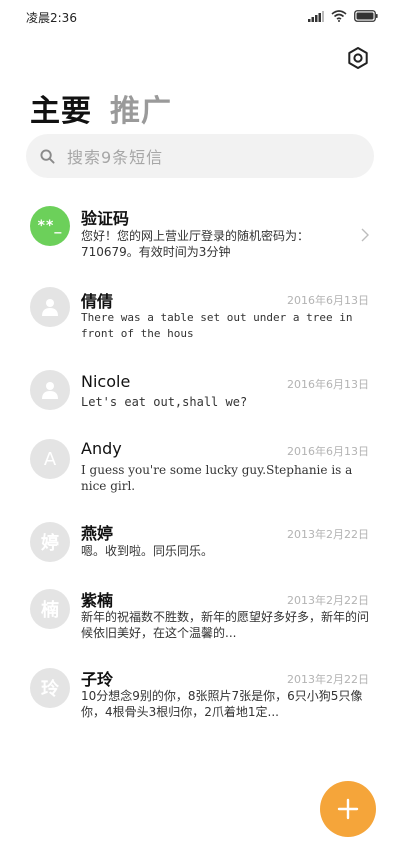 The height and width of the screenshot is (866, 400). I want to click on avatar: **_, so click(50, 226).